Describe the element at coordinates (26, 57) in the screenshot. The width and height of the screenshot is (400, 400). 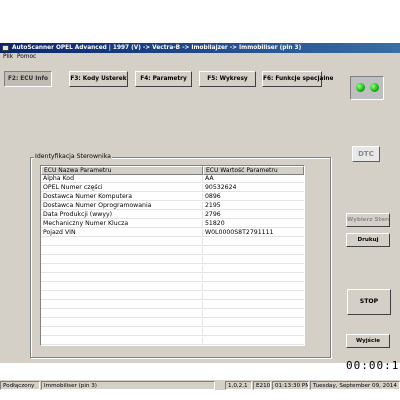
I see `menu-pomoc: Pomoc` at that location.